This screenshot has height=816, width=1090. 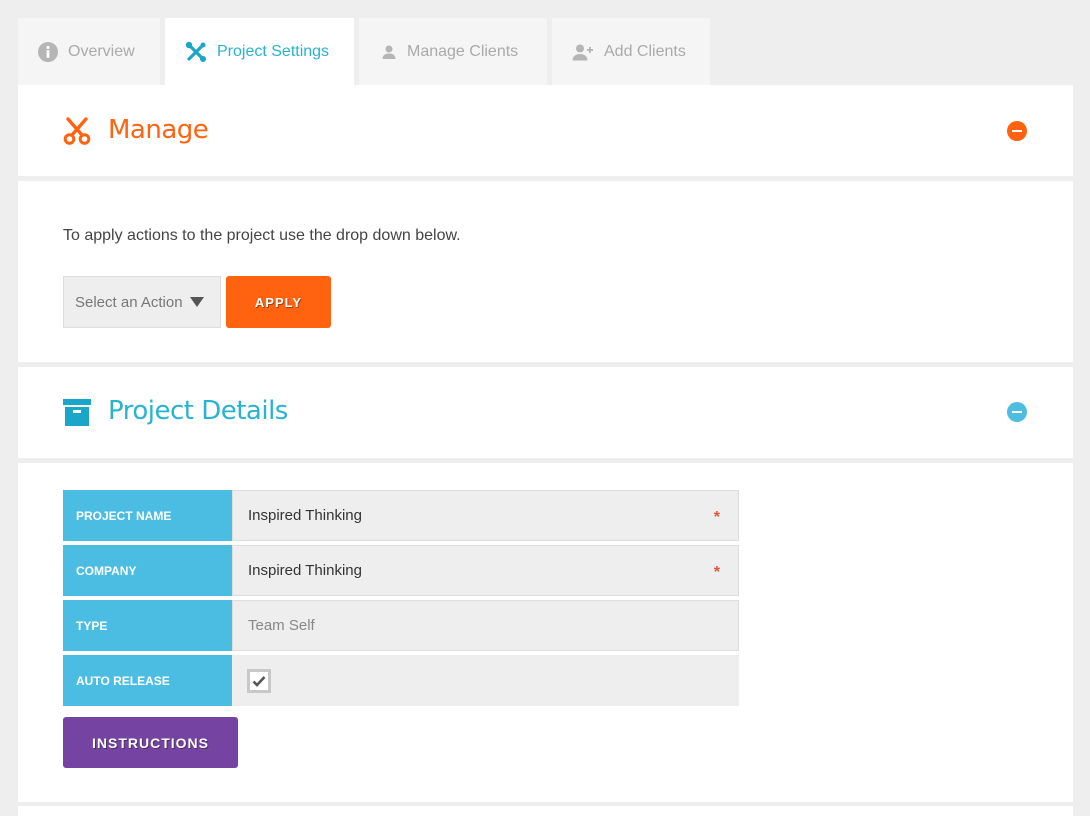 I want to click on collapse-manage-icon, so click(x=1017, y=131).